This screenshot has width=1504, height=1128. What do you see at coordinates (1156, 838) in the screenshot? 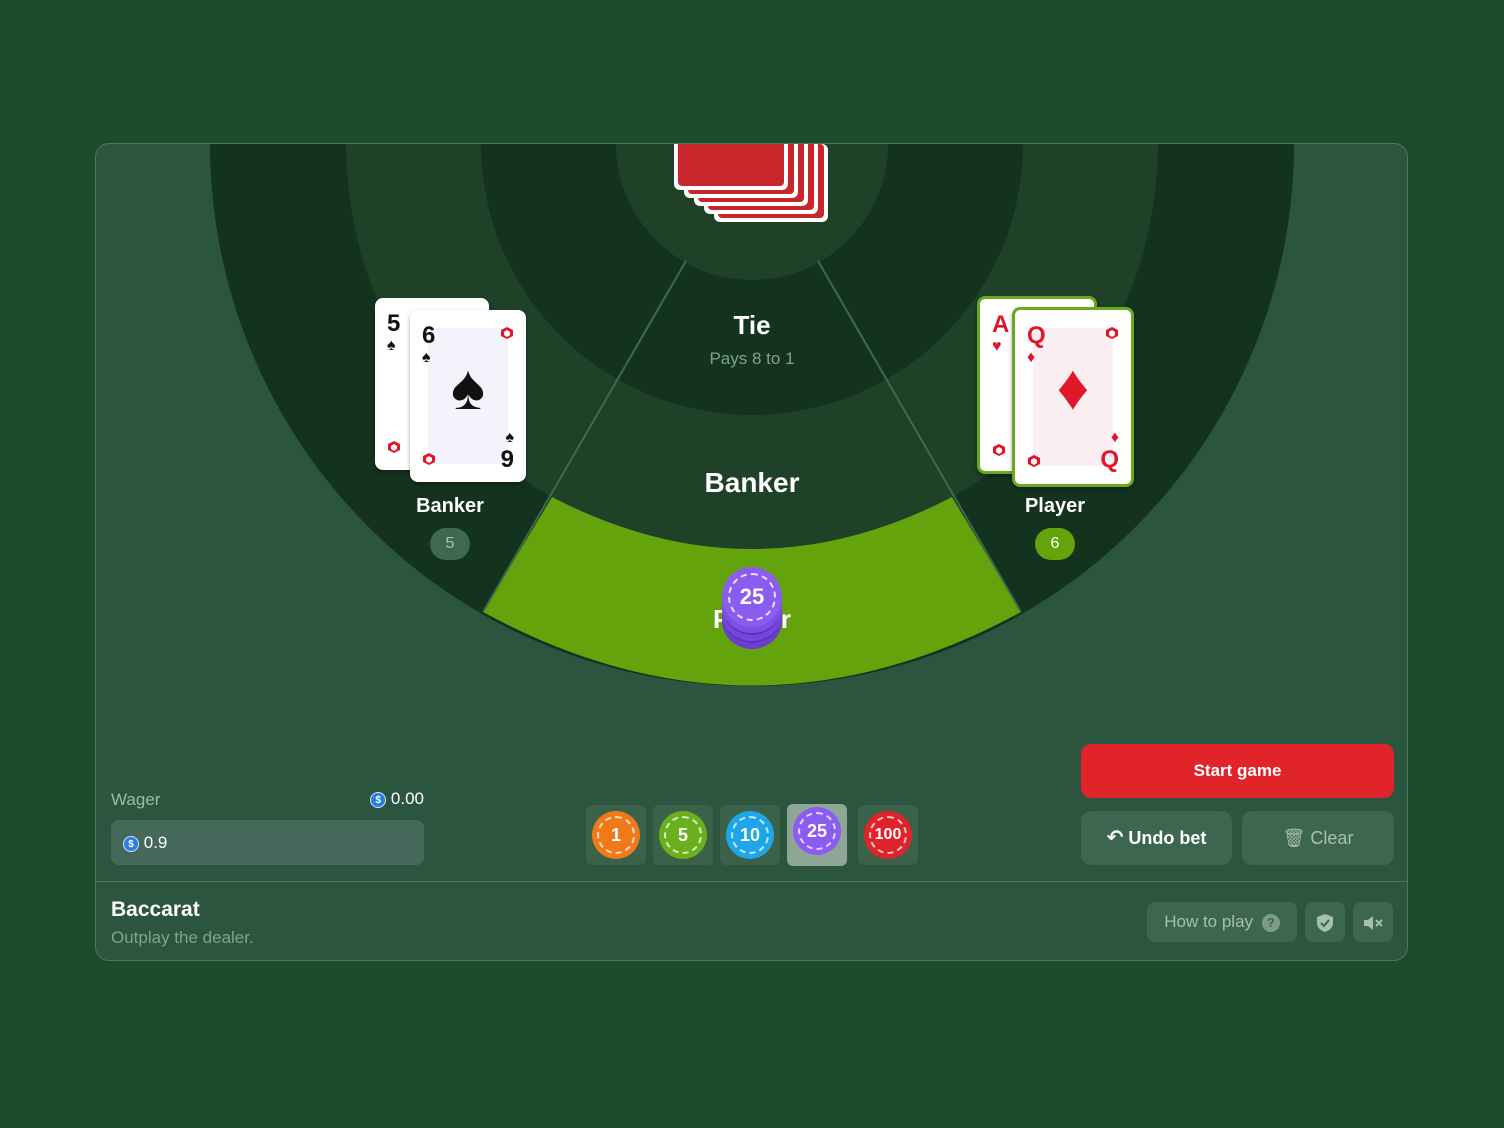
I see `undo-bet-button: ↶ Undo bet` at bounding box center [1156, 838].